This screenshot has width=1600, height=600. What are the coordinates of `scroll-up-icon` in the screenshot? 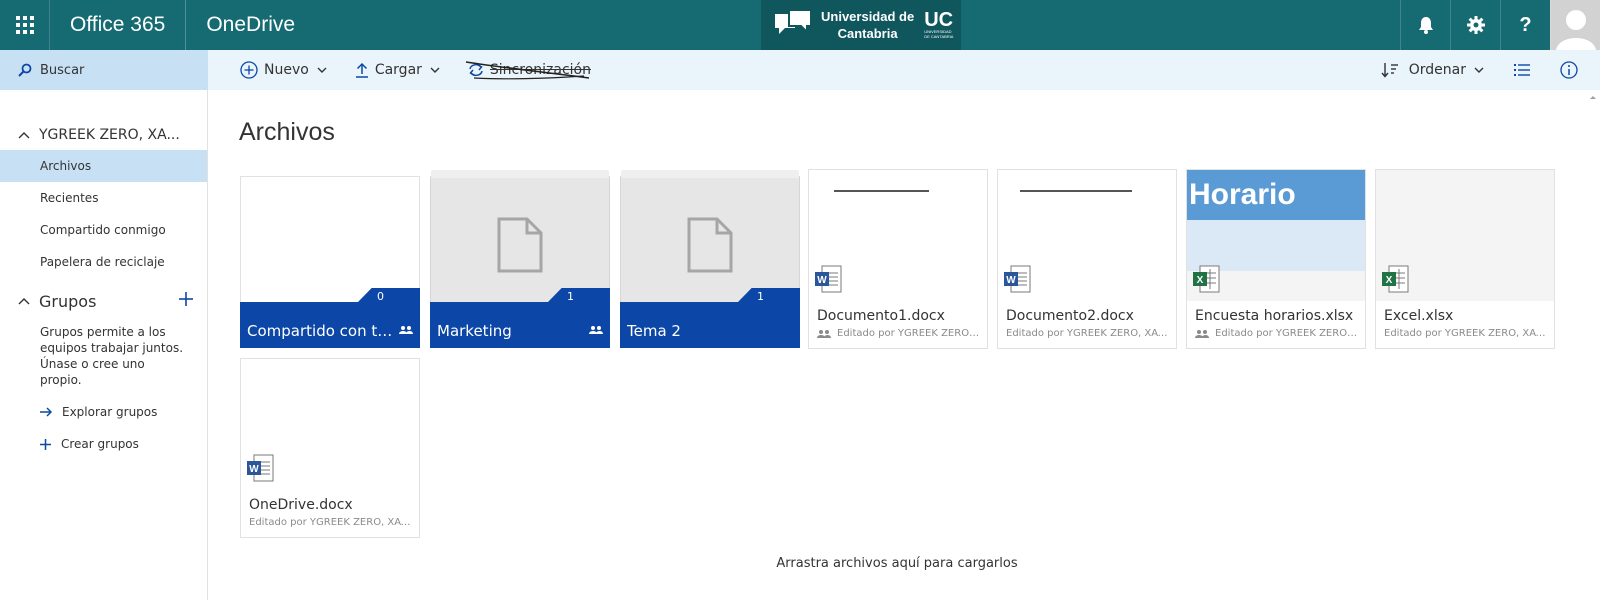 It's located at (1593, 97).